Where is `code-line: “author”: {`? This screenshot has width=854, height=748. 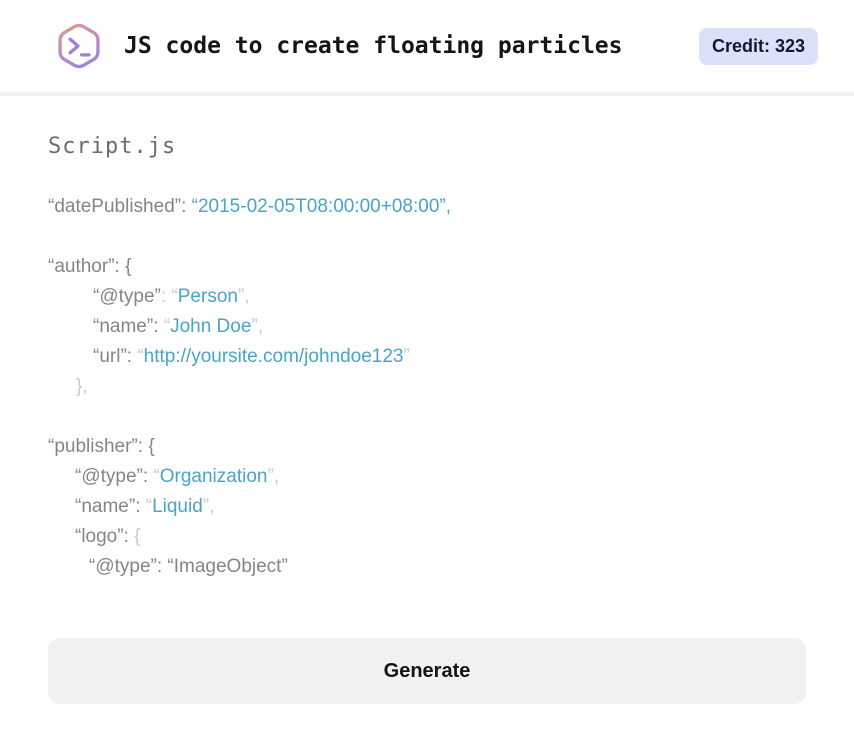 code-line: “author”: { is located at coordinates (90, 266).